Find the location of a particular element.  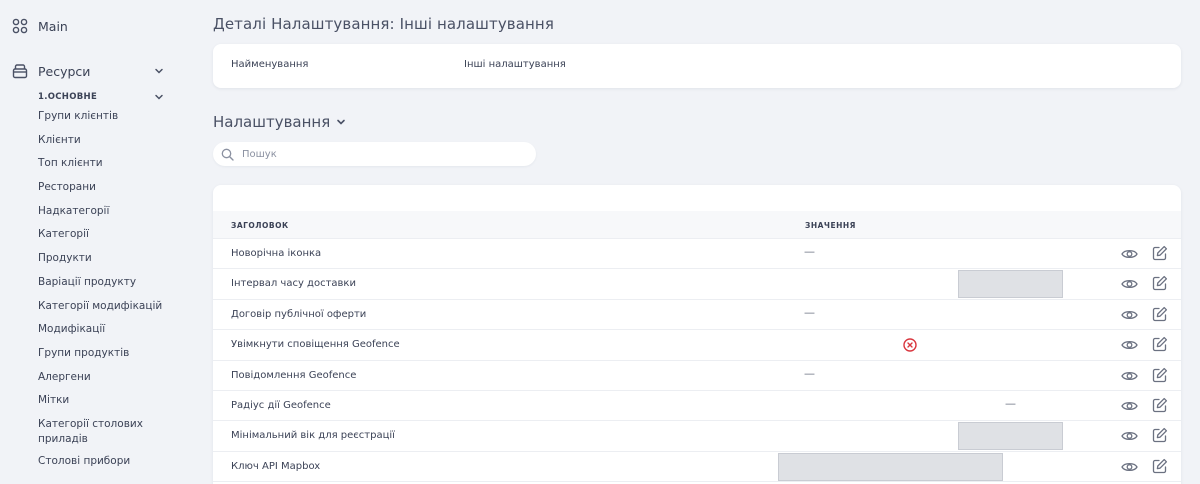

sidebar-item-main-label: Main is located at coordinates (53, 26).